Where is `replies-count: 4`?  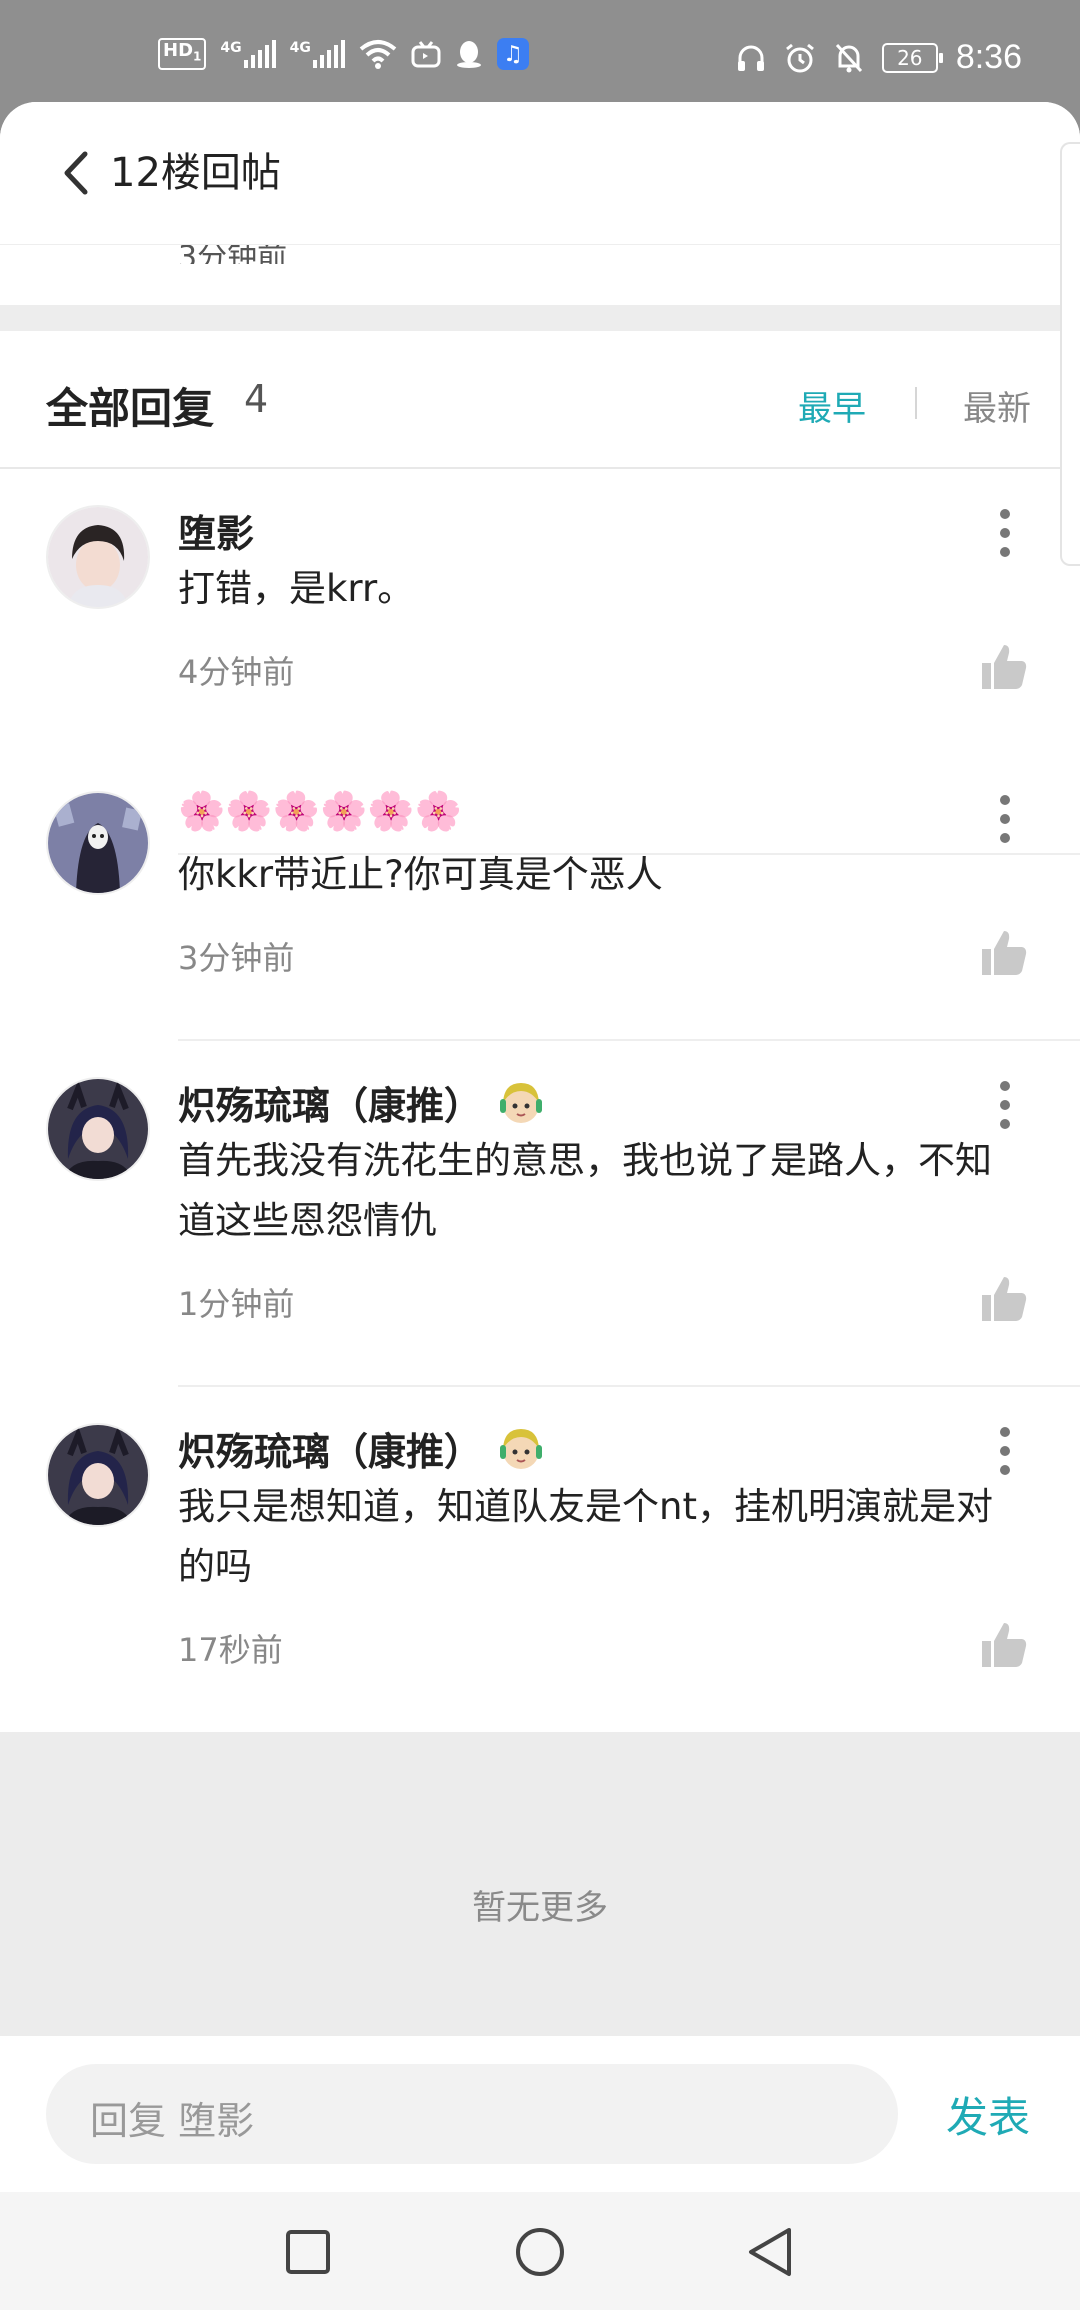 replies-count: 4 is located at coordinates (256, 399).